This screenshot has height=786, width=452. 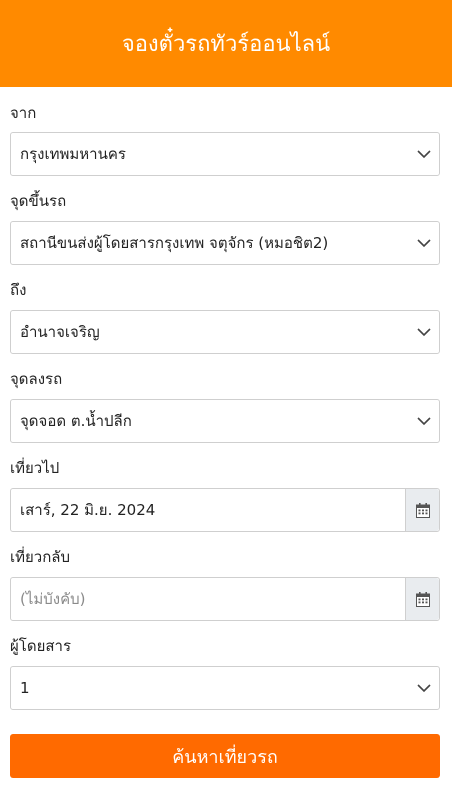 I want to click on destination-label: ถึง, so click(x=18, y=290).